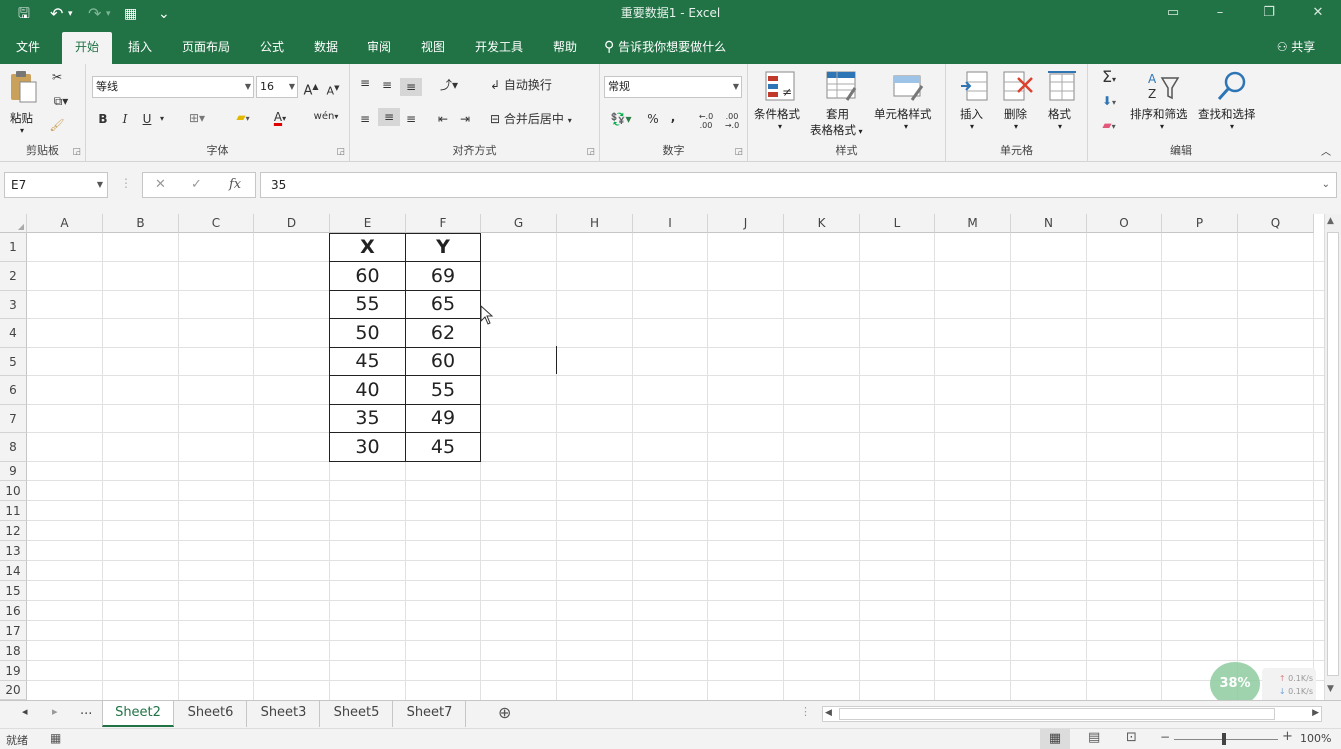  What do you see at coordinates (1332, 457) in the screenshot?
I see `vertical-scrollbar: ▲ ▼` at bounding box center [1332, 457].